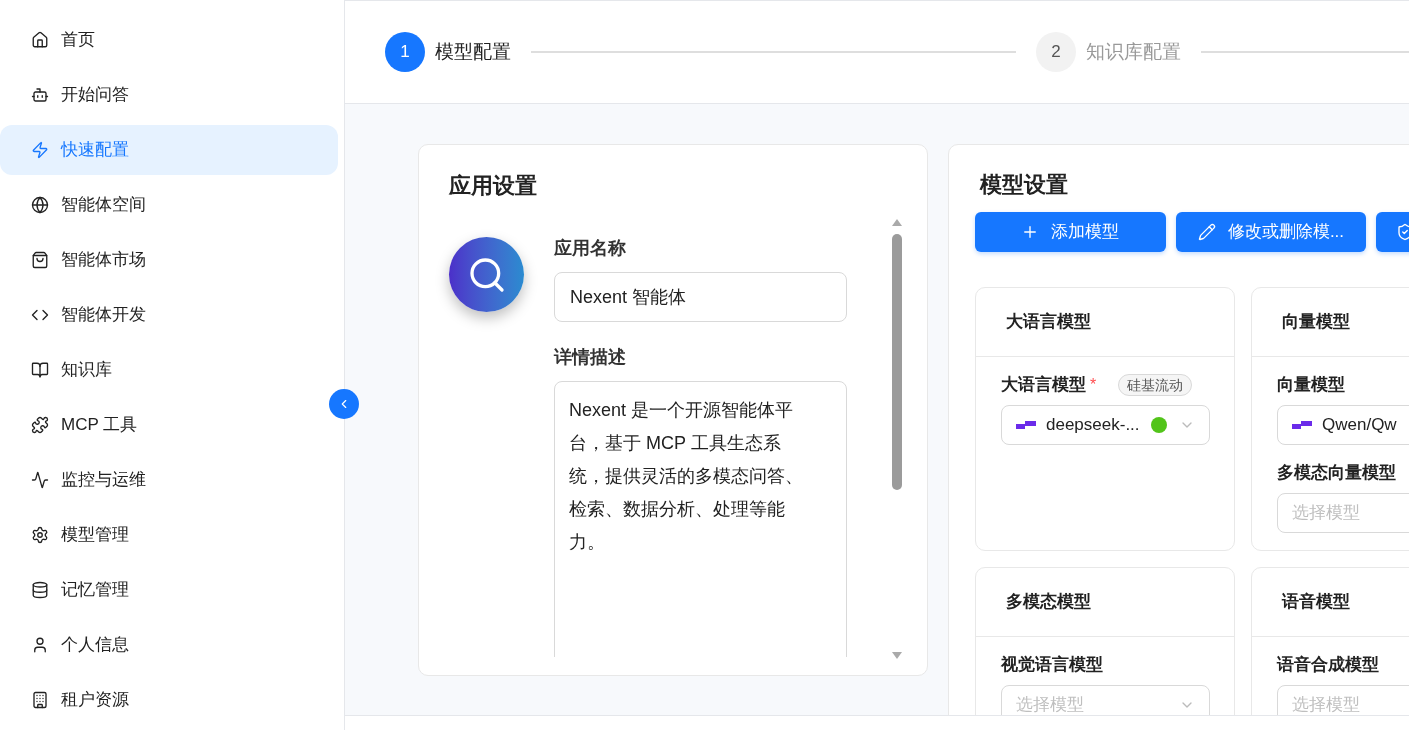  I want to click on sidebar-item: 首页, so click(169, 40).